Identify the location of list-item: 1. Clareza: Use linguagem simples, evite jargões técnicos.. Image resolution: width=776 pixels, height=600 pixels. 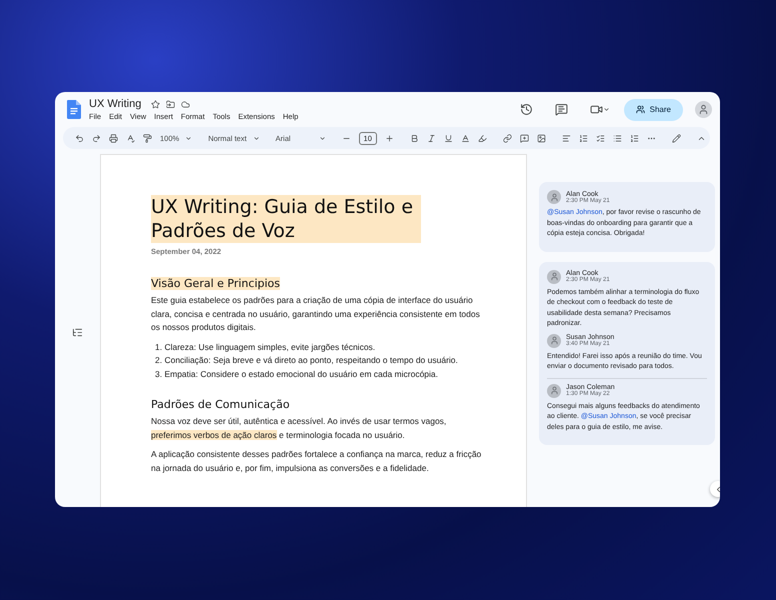
(265, 347).